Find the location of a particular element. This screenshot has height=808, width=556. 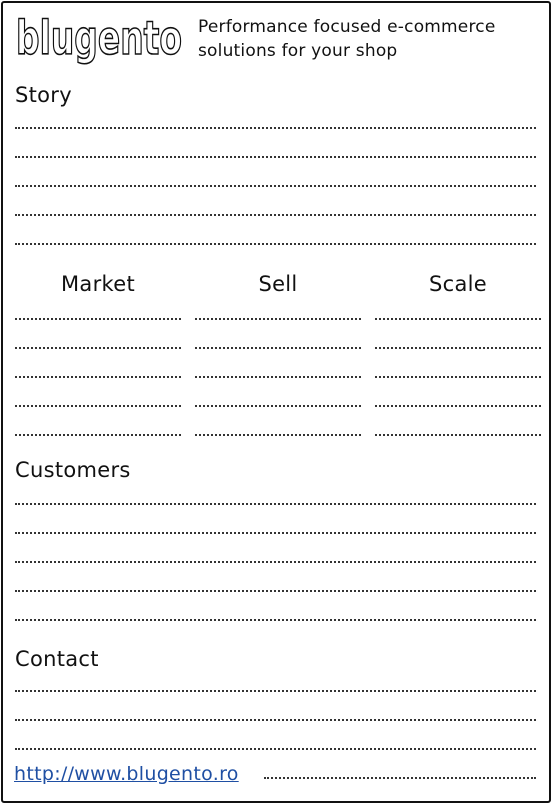

customers-heading: Customers is located at coordinates (73, 470).